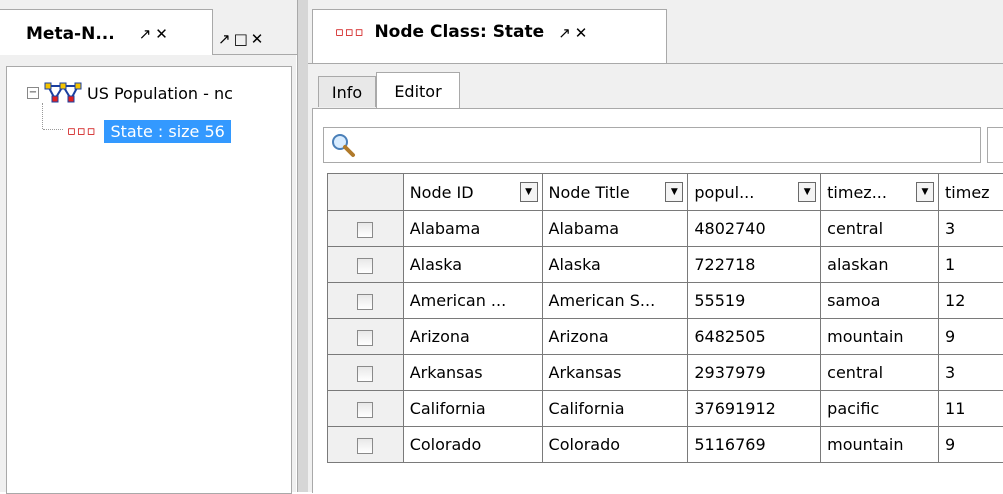 The width and height of the screenshot is (1003, 494). What do you see at coordinates (472, 337) in the screenshot?
I see `cell-node-id: Arizona` at bounding box center [472, 337].